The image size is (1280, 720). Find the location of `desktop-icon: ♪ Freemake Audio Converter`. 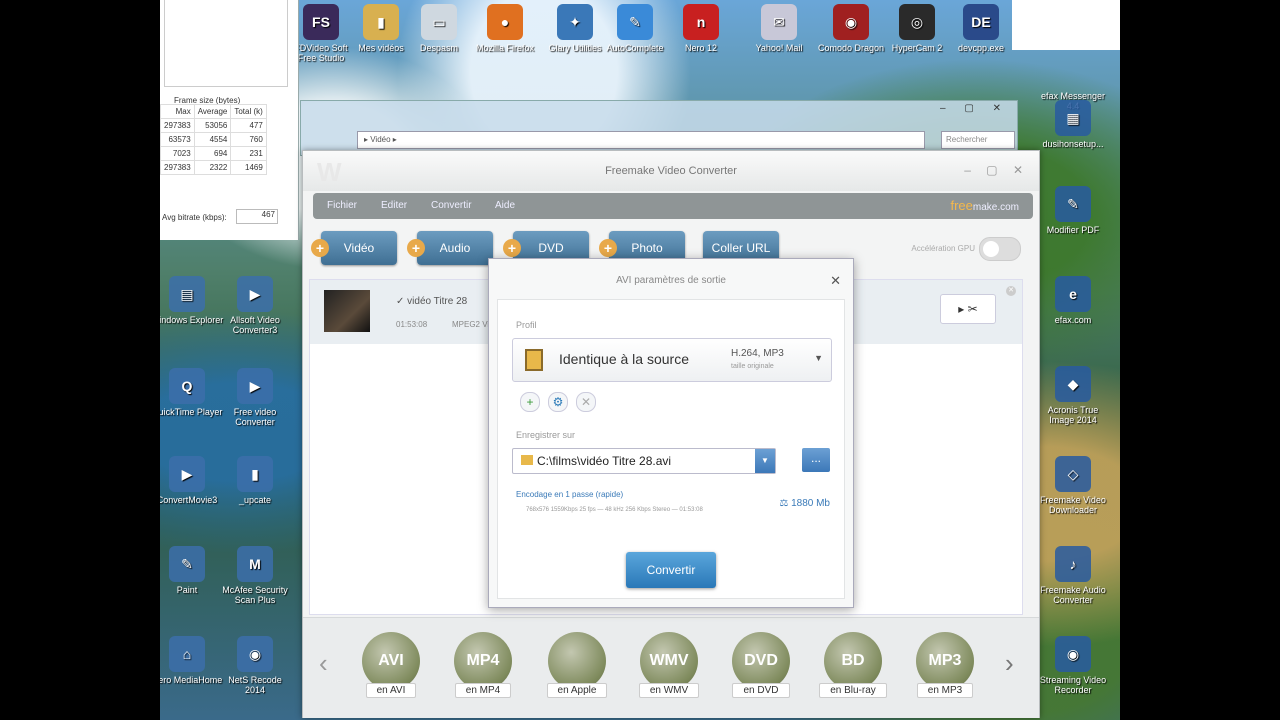

desktop-icon: ♪ Freemake Audio Converter is located at coordinates (1073, 575).